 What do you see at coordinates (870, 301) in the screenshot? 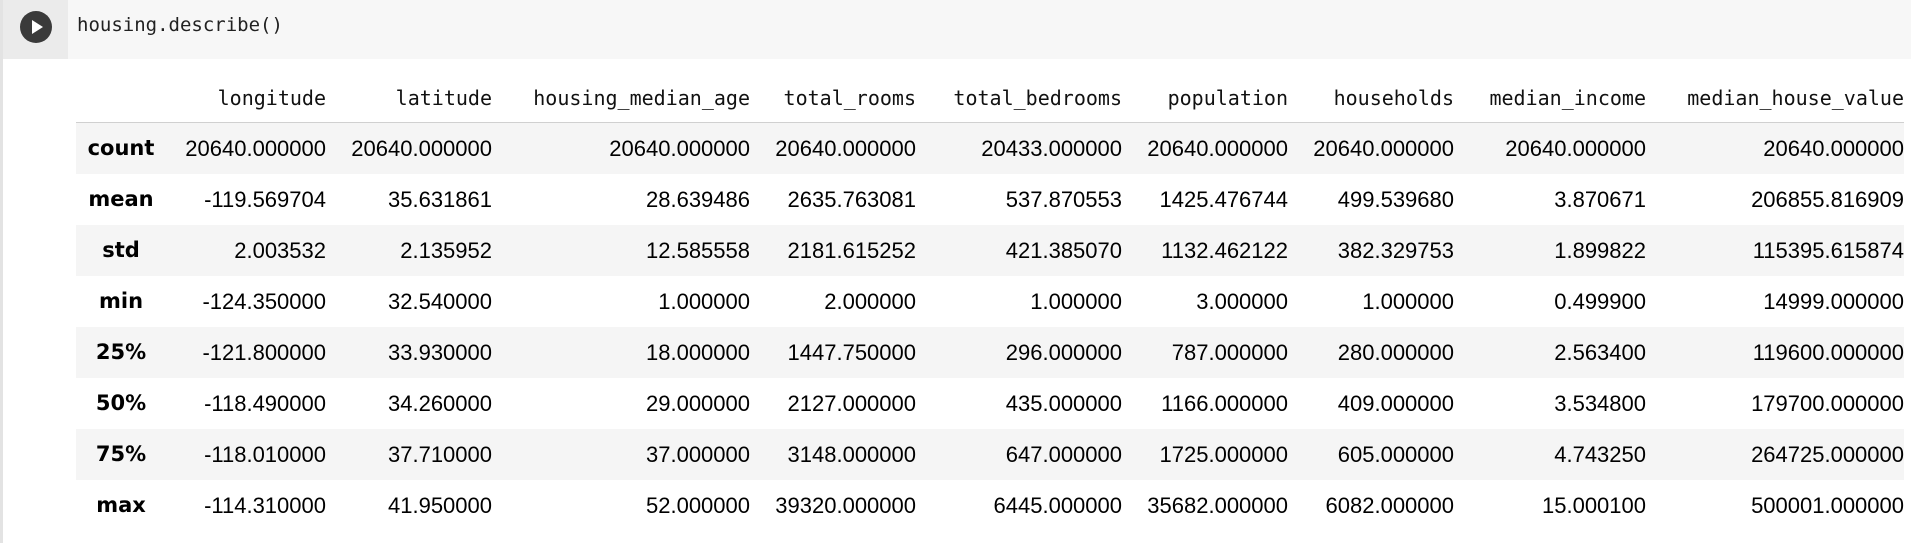
I see `table-cell: 2.000000` at bounding box center [870, 301].